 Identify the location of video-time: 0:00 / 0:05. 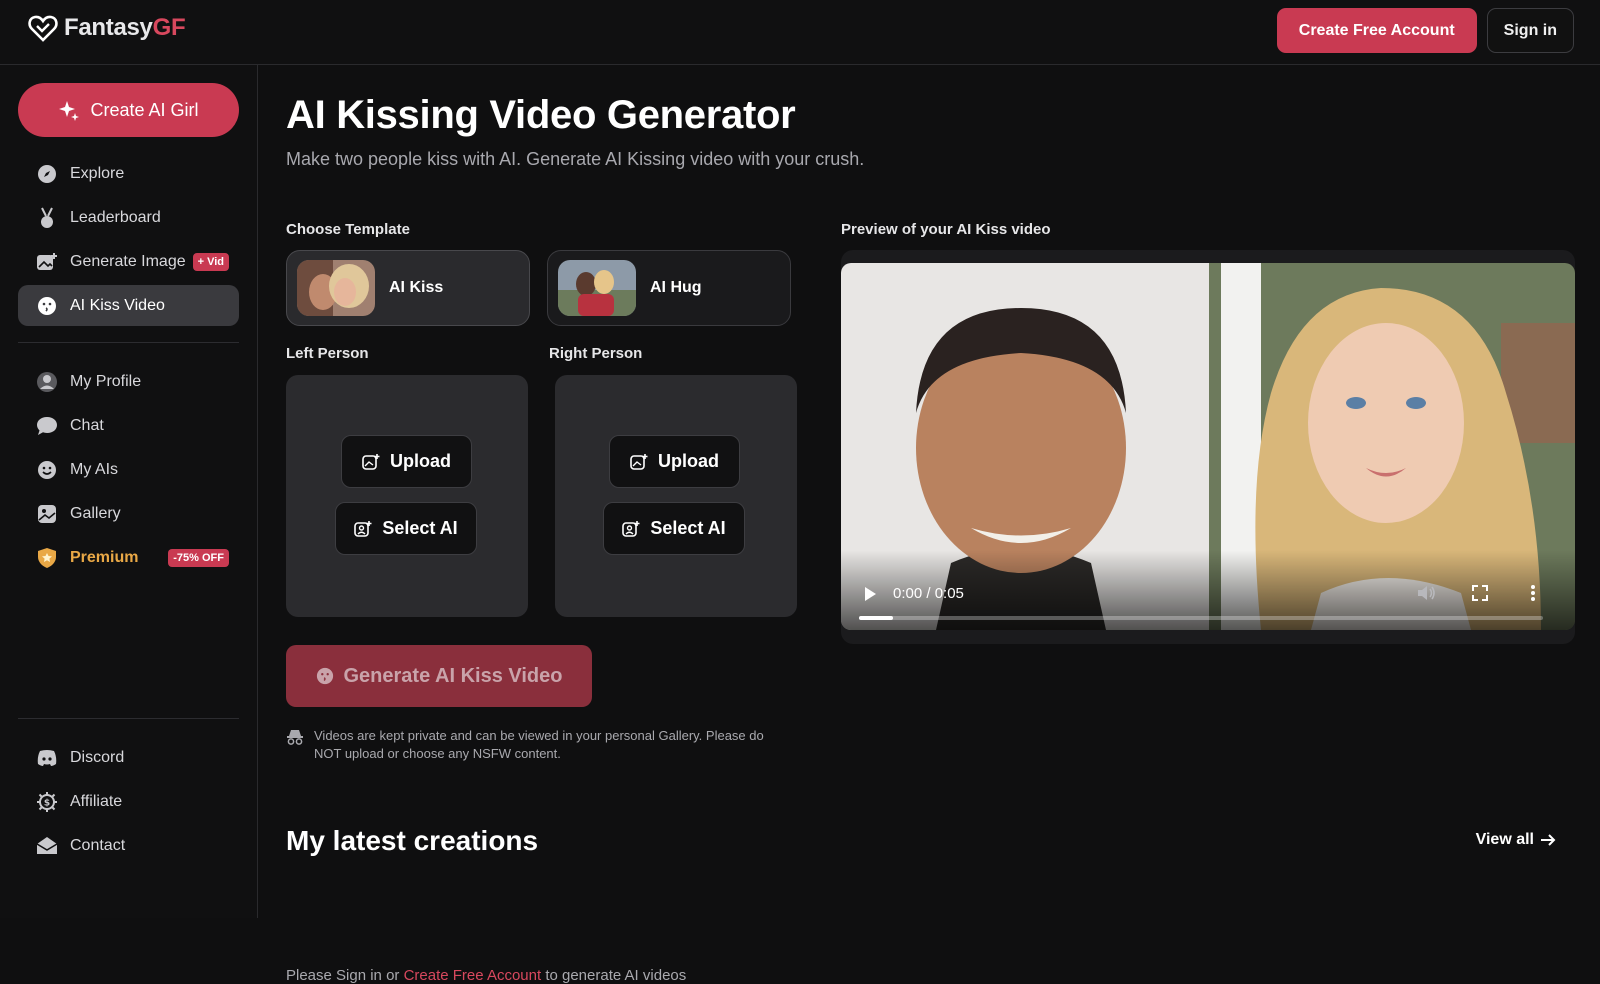
(928, 593).